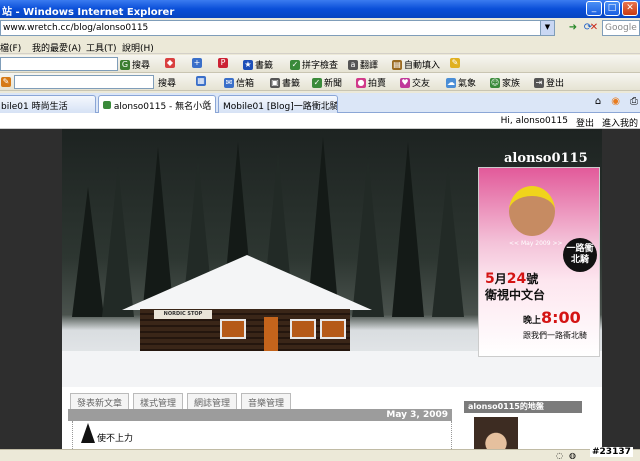 The width and height of the screenshot is (640, 461). What do you see at coordinates (167, 82) in the screenshot?
I see `toolbar-yahoo-search-button: 搜尋` at bounding box center [167, 82].